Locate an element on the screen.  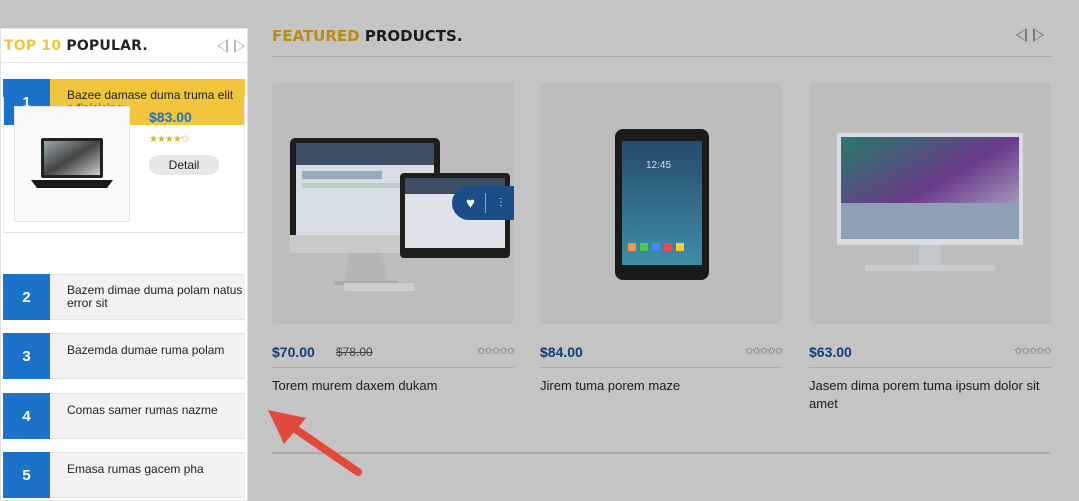
active-price: $83.00 is located at coordinates (170, 117).